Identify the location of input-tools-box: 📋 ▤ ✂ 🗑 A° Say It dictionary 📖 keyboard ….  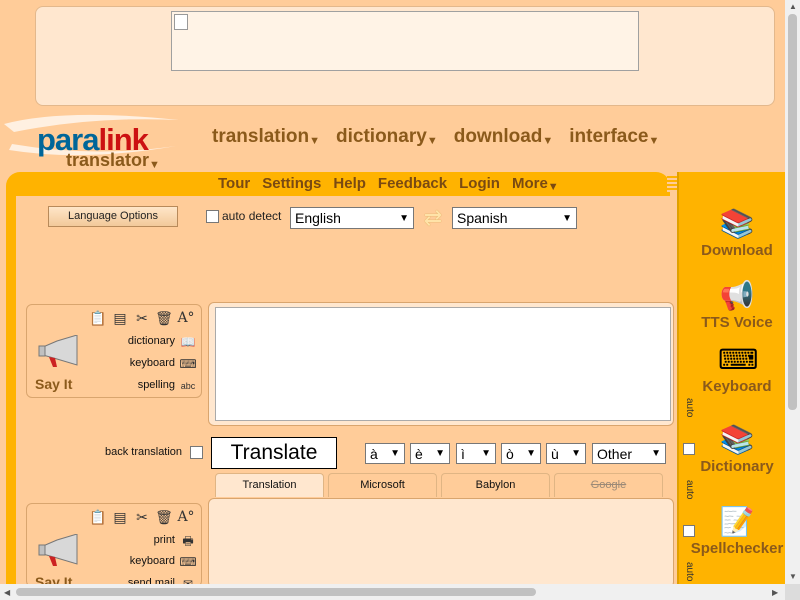
(114, 351).